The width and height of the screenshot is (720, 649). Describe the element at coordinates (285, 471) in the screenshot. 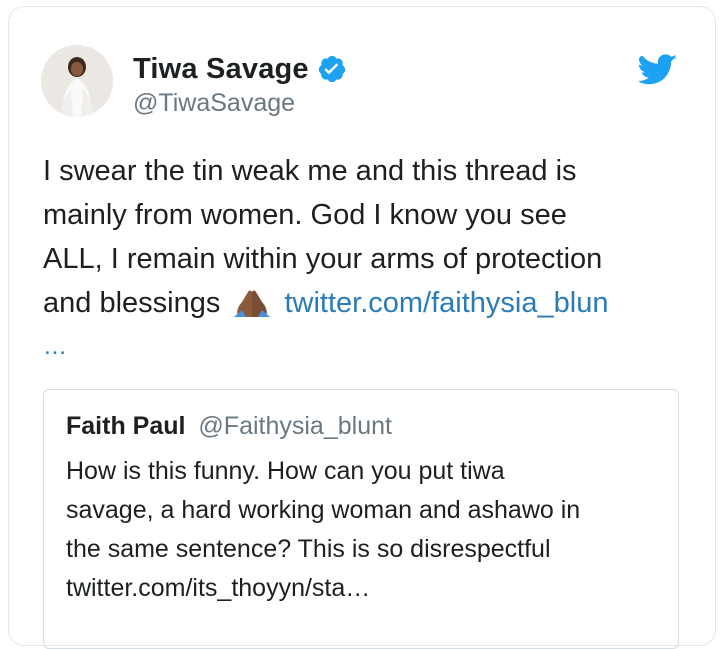

I see `quoted-text-line: How is this funny. How can you put tiwa` at that location.